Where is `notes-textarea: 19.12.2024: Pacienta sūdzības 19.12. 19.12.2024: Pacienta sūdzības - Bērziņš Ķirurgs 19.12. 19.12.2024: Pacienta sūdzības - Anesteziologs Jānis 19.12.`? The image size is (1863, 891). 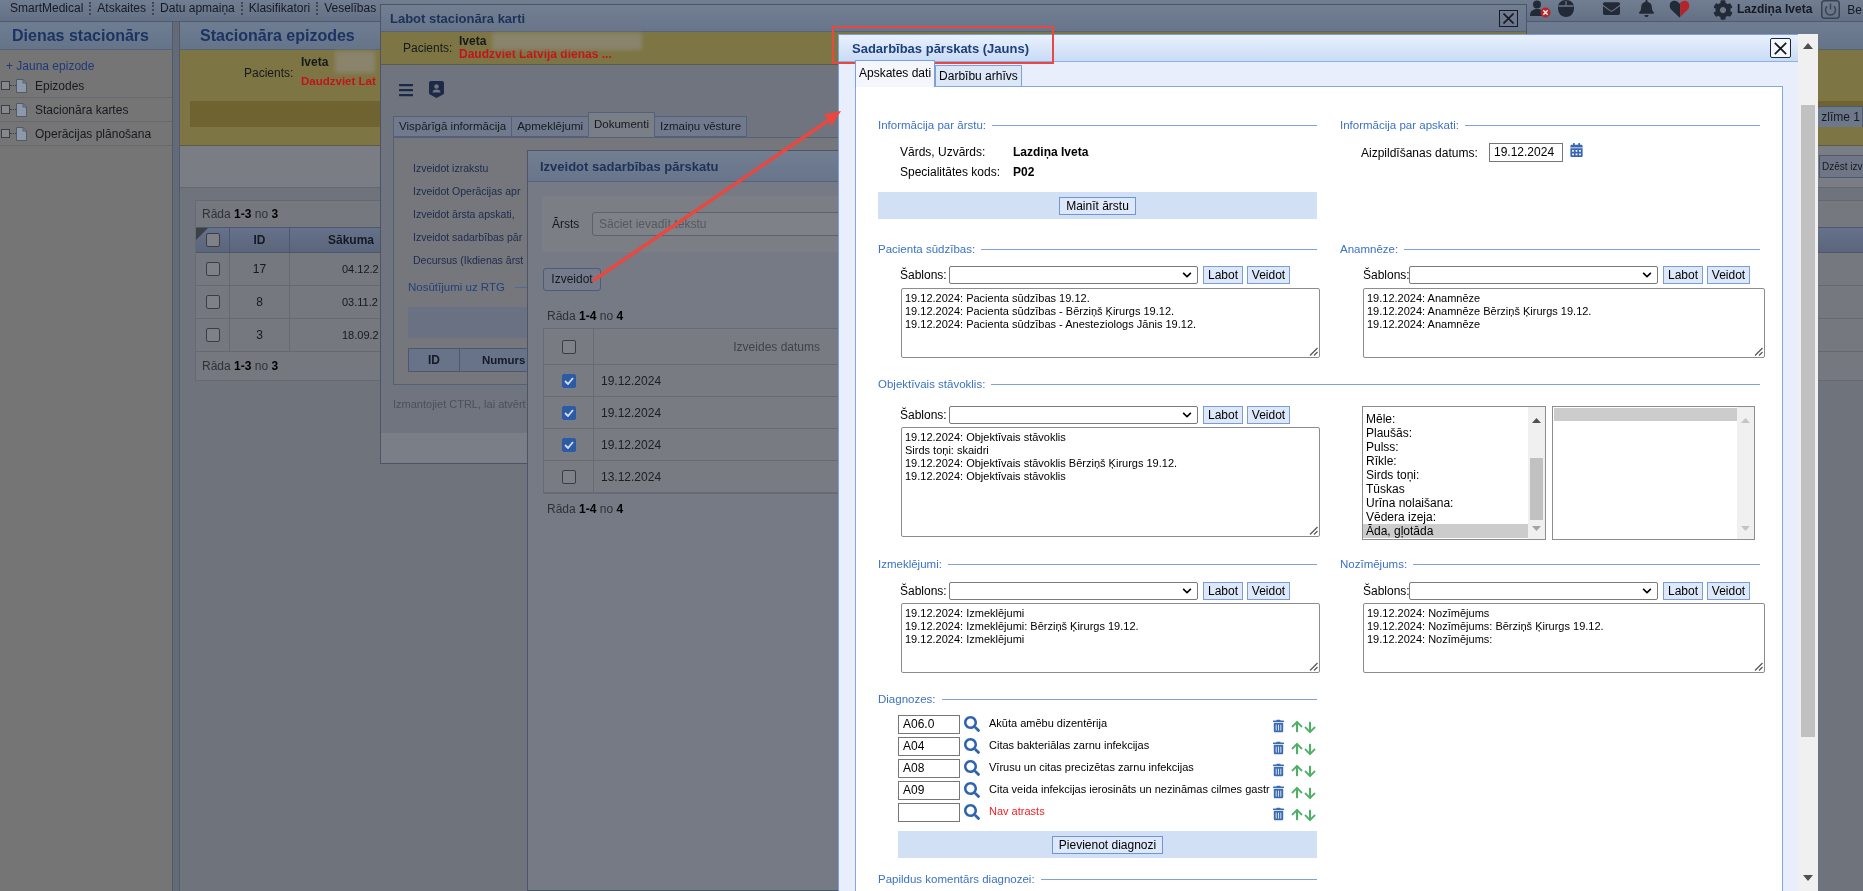 notes-textarea: 19.12.2024: Pacienta sūdzības 19.12. 19.12.2024: Pacienta sūdzības - Bērziņš Ķirurgs 19.12. 19.12.2024: Pacienta sūdzības - Anesteziologs Jānis 19.12. is located at coordinates (1110, 323).